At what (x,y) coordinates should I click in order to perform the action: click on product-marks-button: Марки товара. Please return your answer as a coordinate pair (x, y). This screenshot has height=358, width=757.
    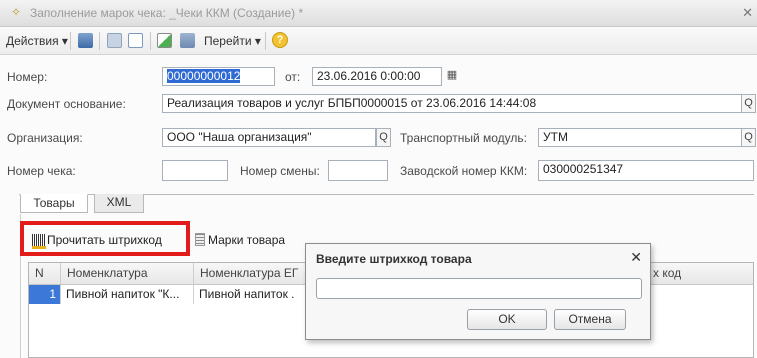
    Looking at the image, I should click on (246, 240).